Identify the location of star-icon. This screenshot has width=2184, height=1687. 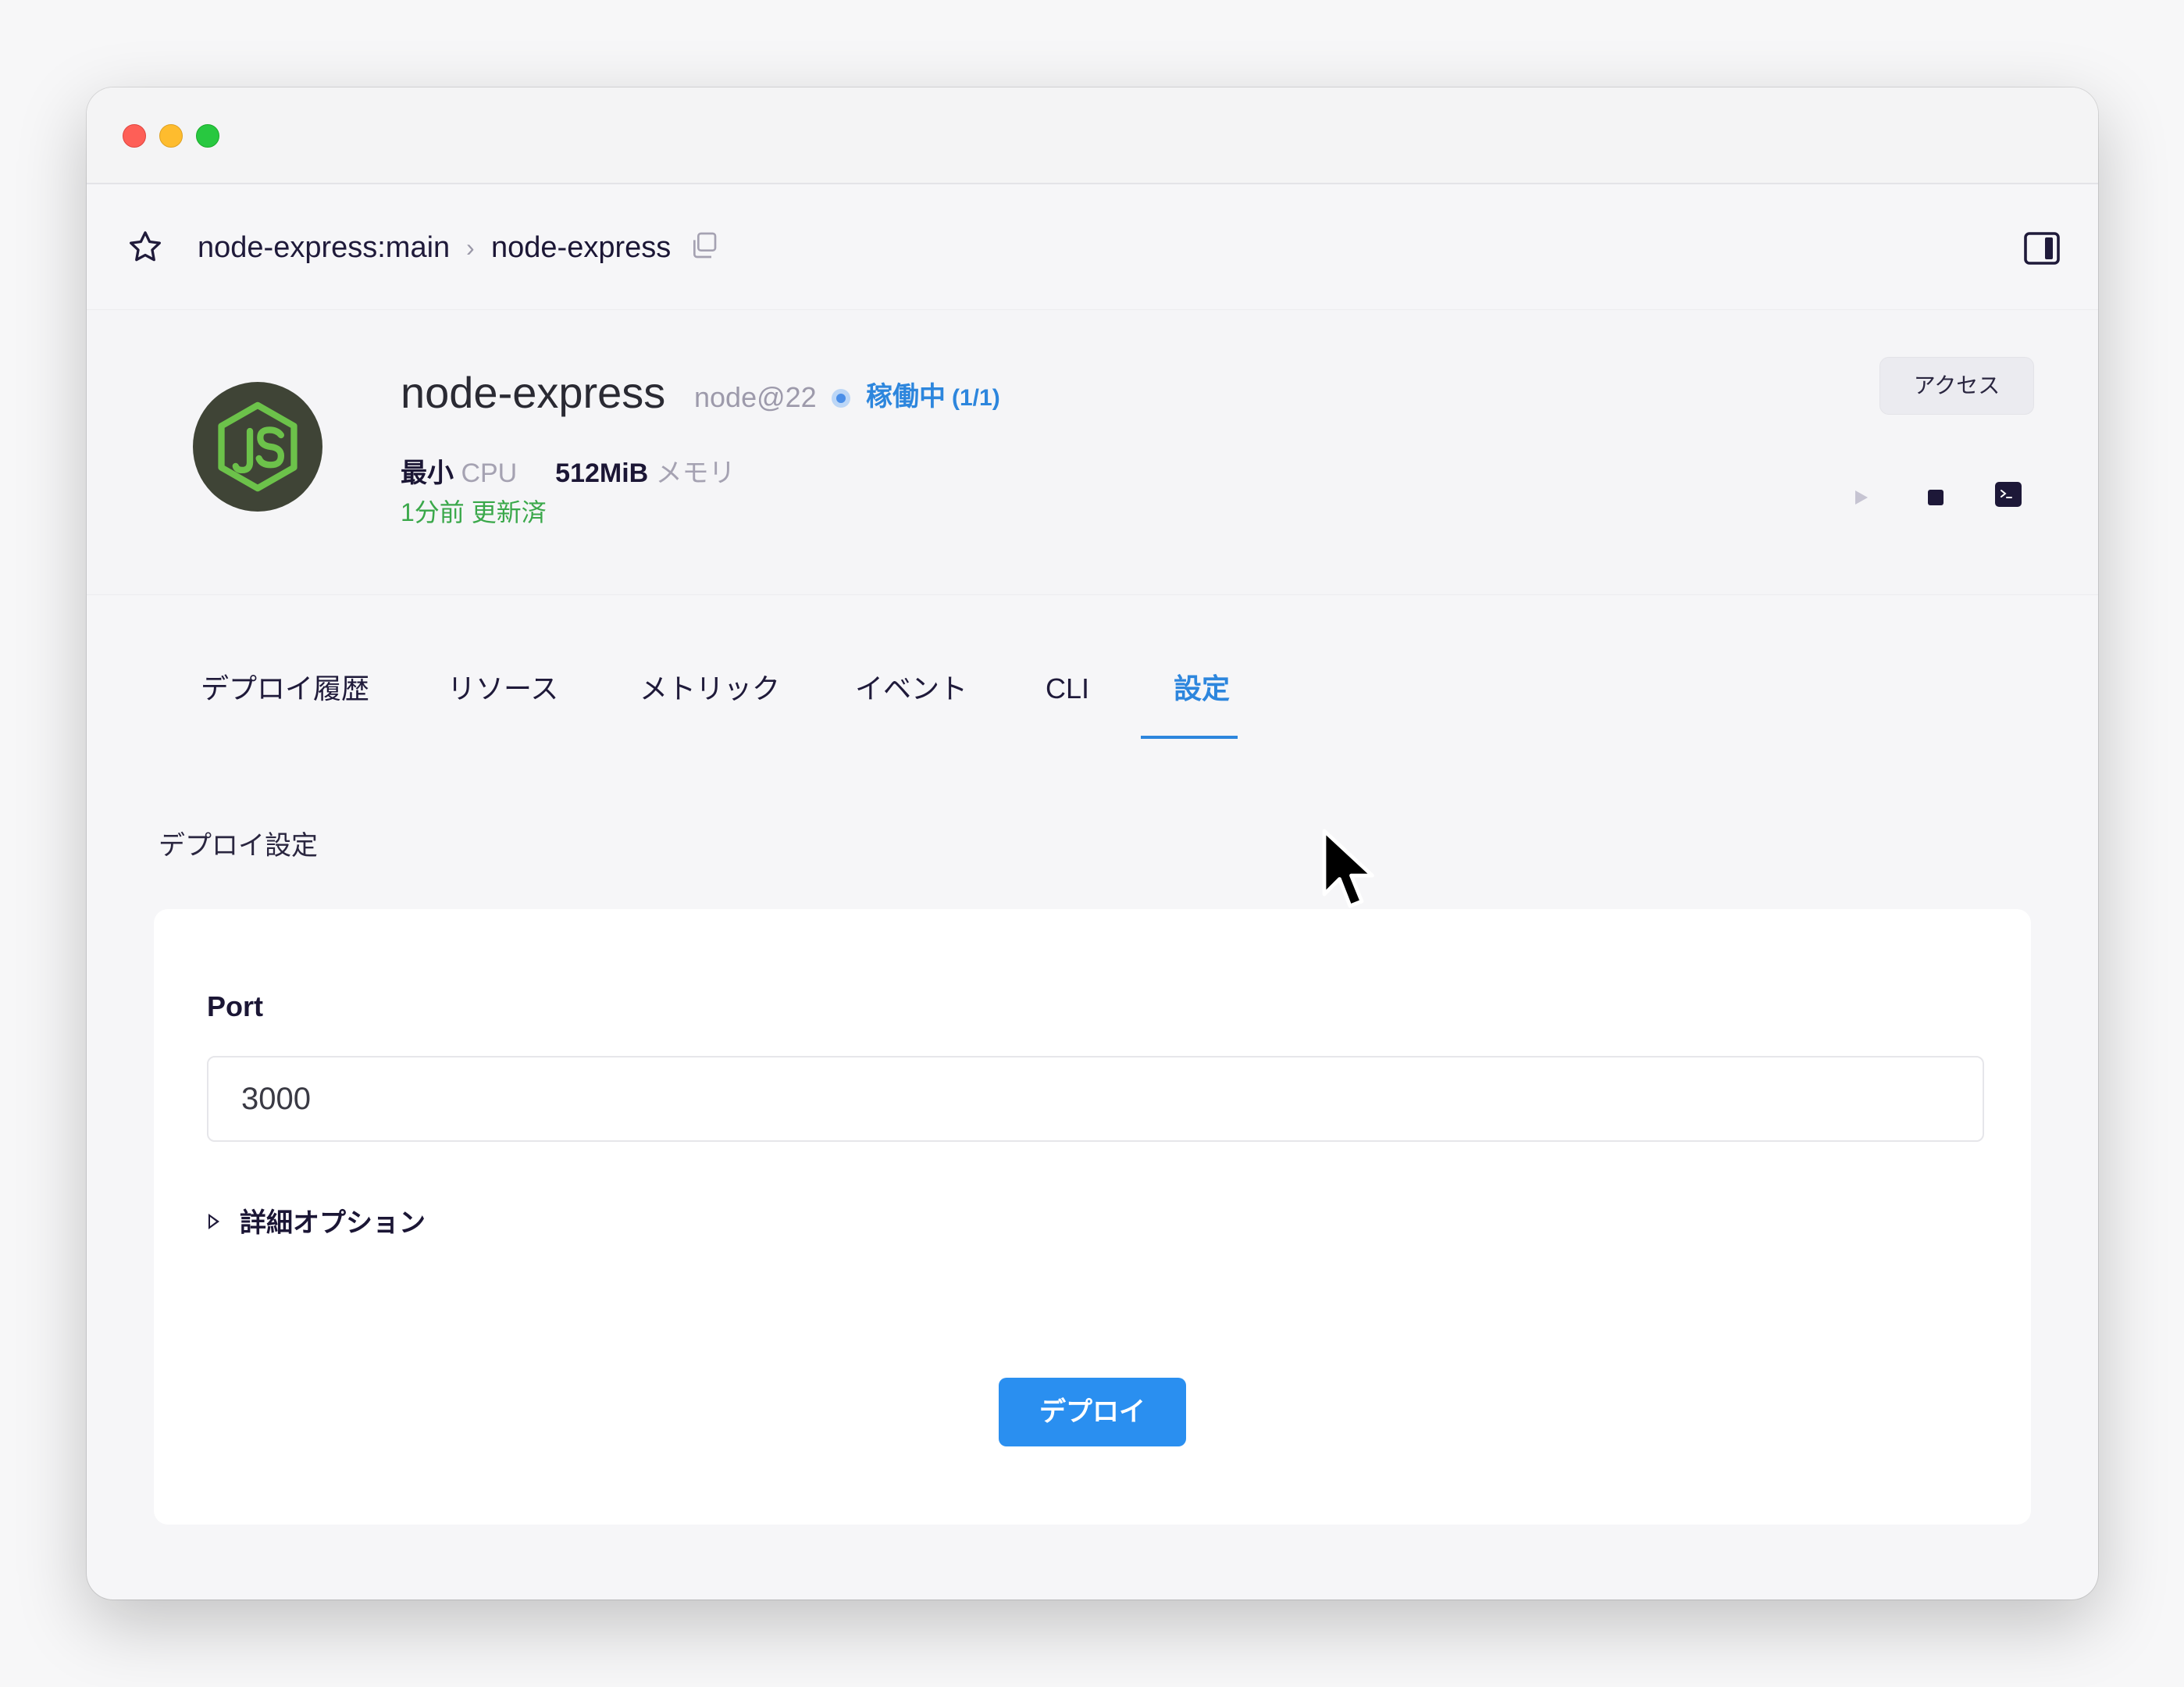
(145, 247).